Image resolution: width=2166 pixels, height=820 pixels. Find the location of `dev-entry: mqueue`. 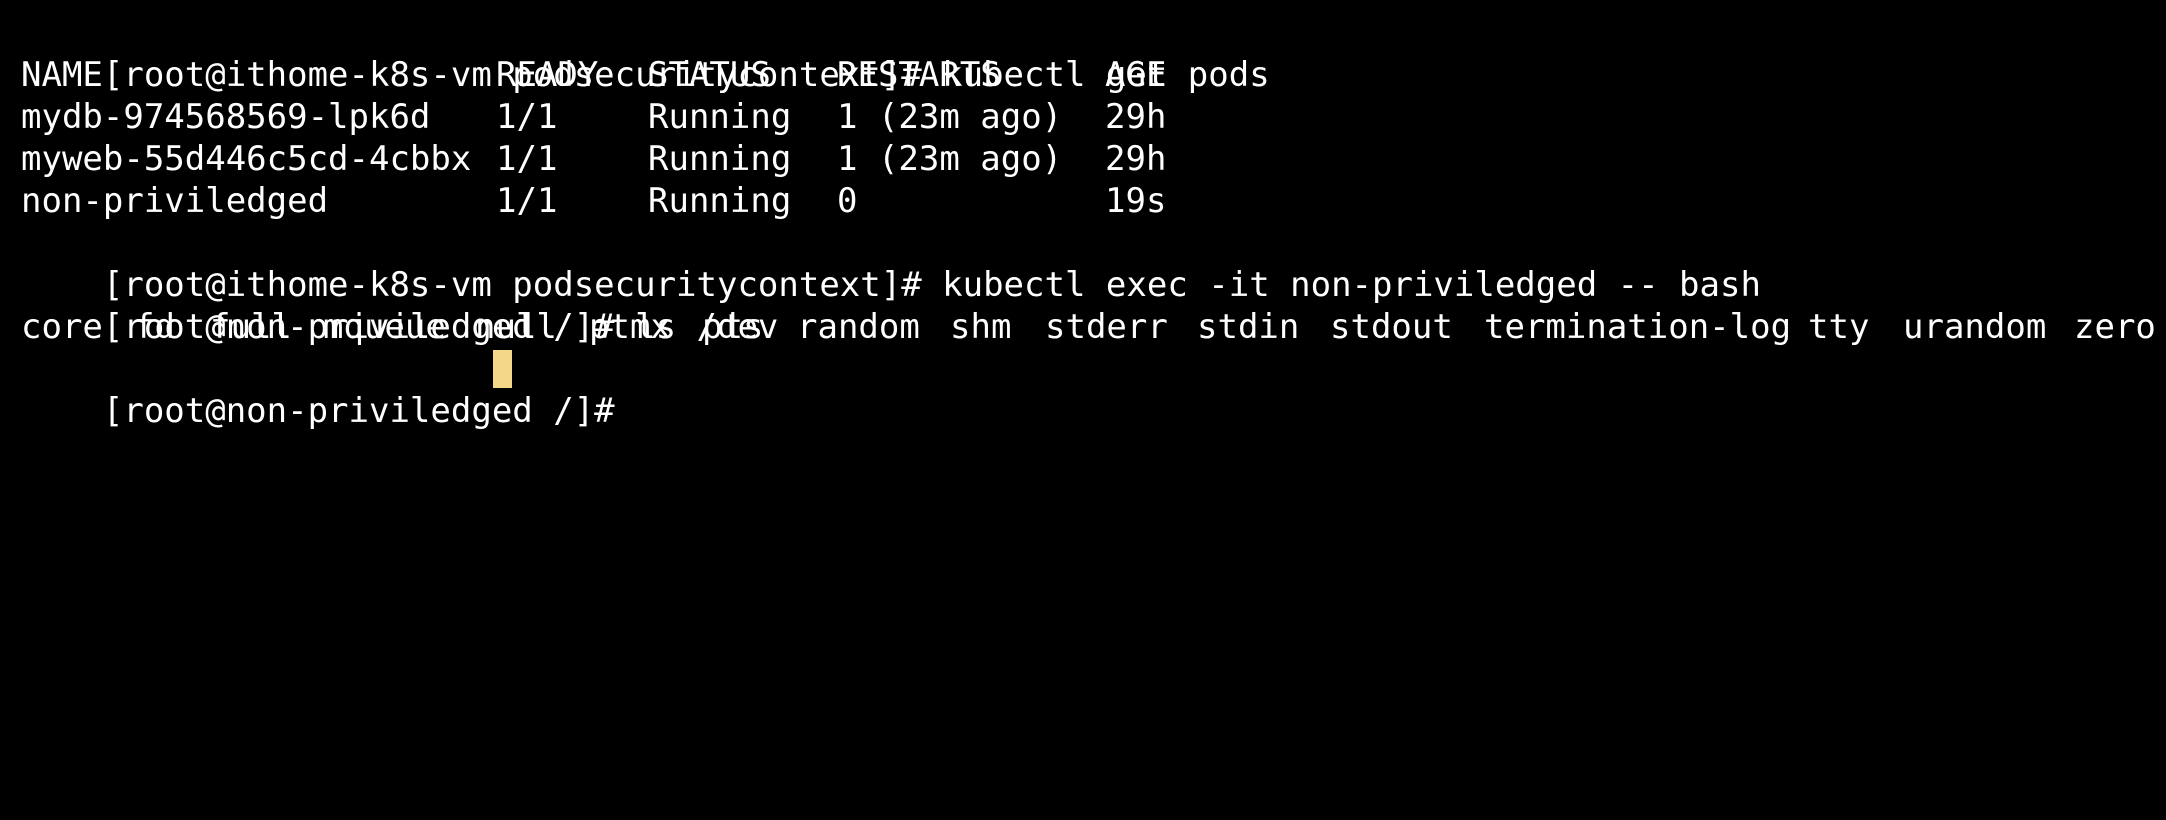

dev-entry: mqueue is located at coordinates (384, 327).